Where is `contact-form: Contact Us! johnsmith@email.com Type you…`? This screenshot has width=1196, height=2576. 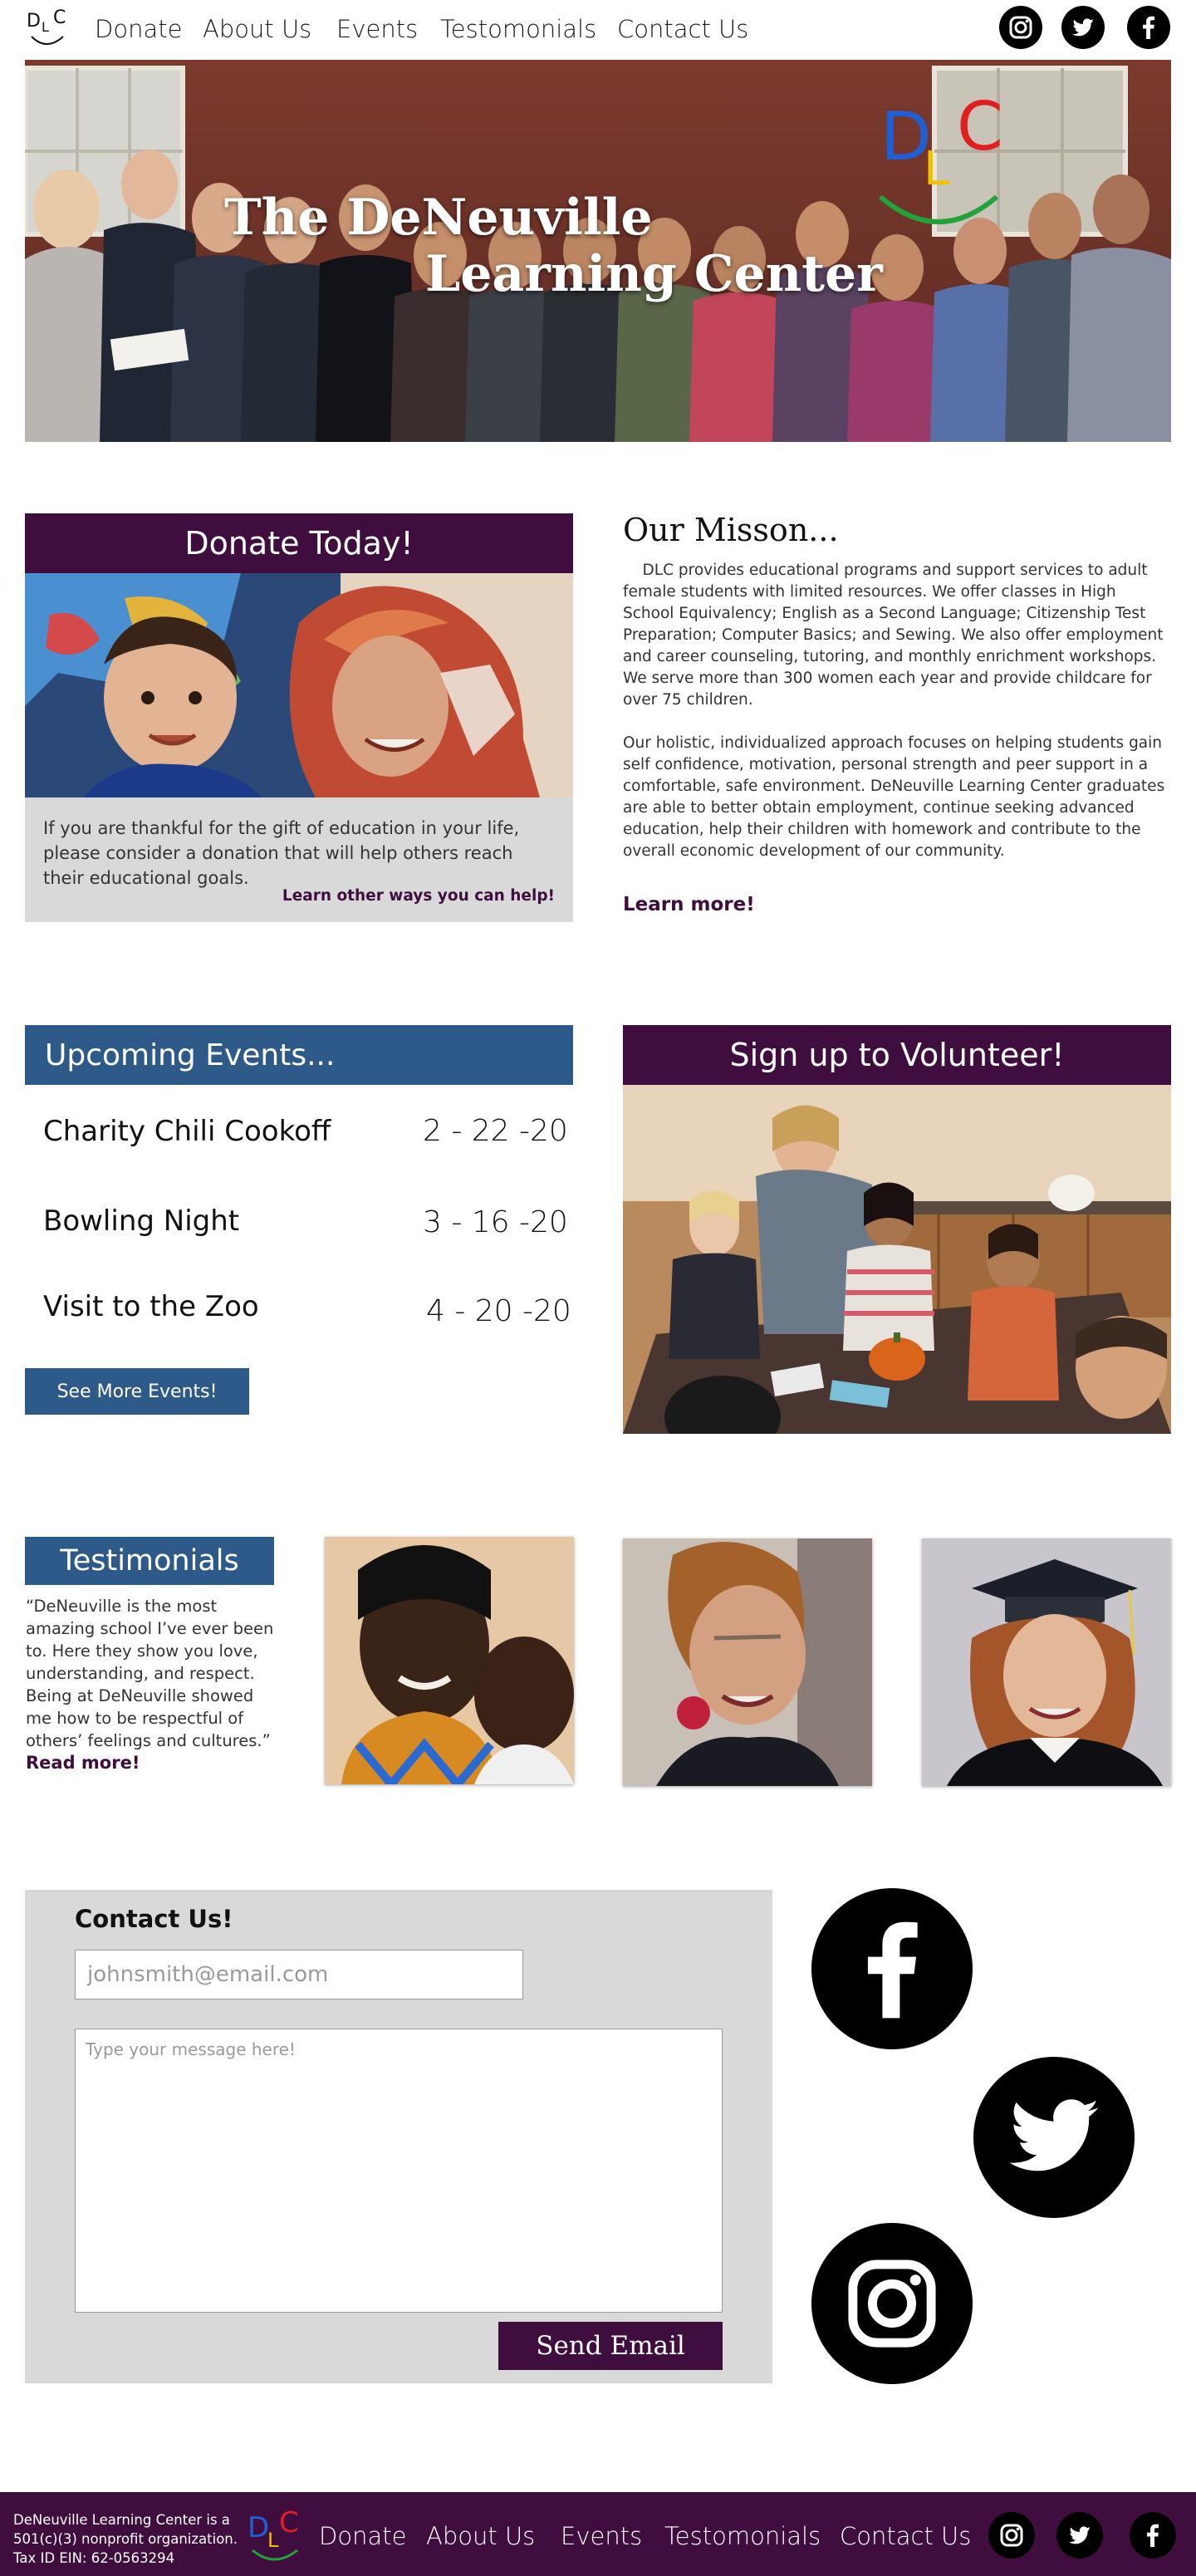
contact-form: Contact Us! johnsmith@email.com Type you… is located at coordinates (399, 2136).